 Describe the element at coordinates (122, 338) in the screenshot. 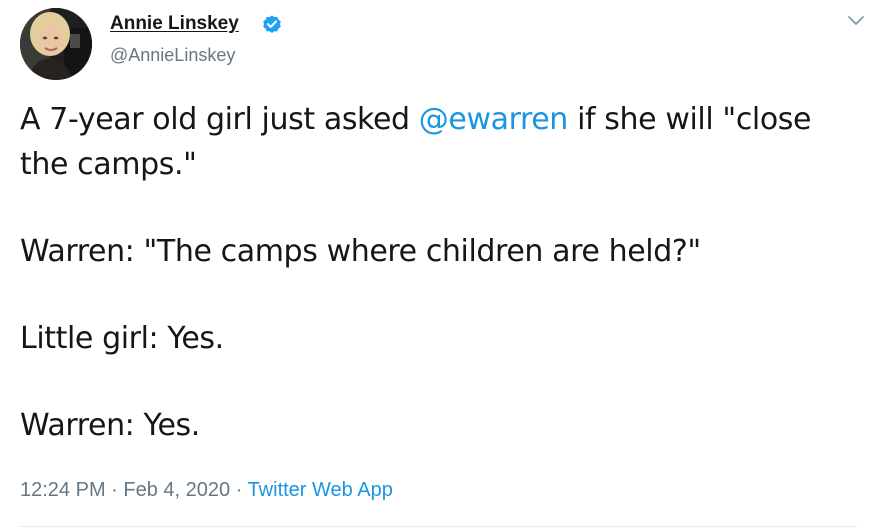

I see `tweet-line-4: Little girl: Yes.` at that location.